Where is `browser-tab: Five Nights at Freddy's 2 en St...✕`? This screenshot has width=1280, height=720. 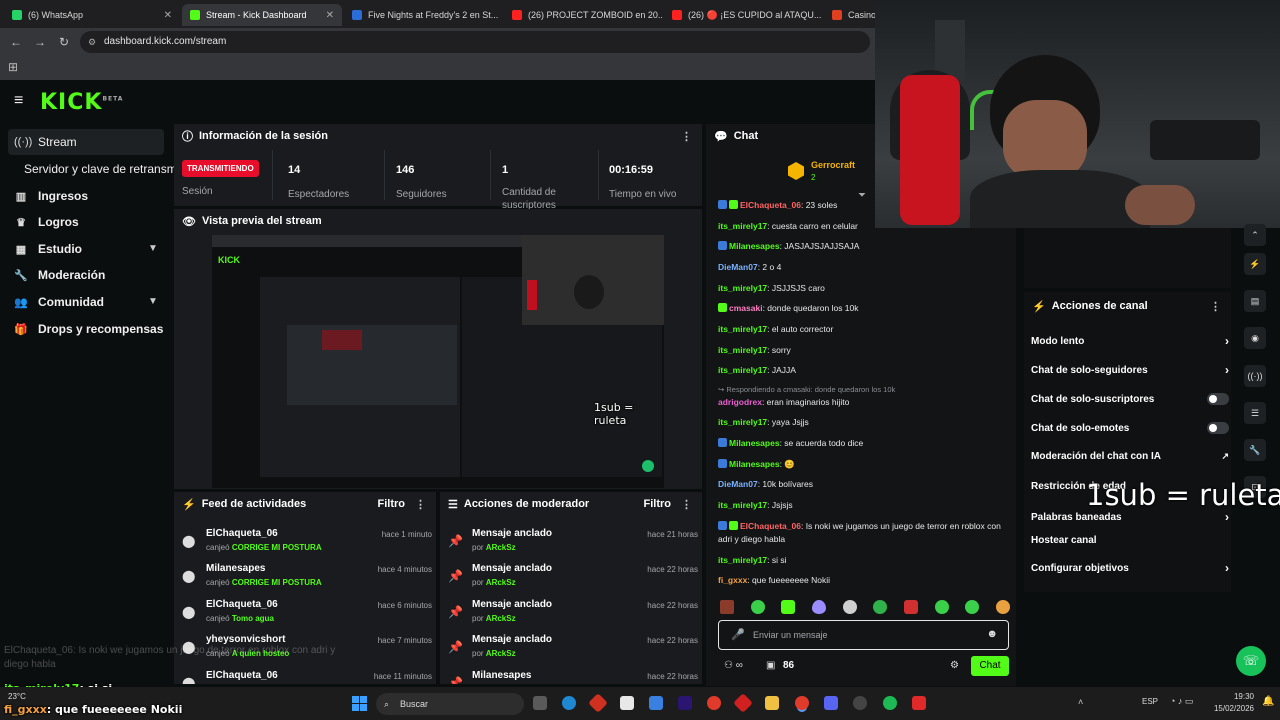
browser-tab: Five Nights at Freddy's 2 en St...✕ is located at coordinates (423, 15).